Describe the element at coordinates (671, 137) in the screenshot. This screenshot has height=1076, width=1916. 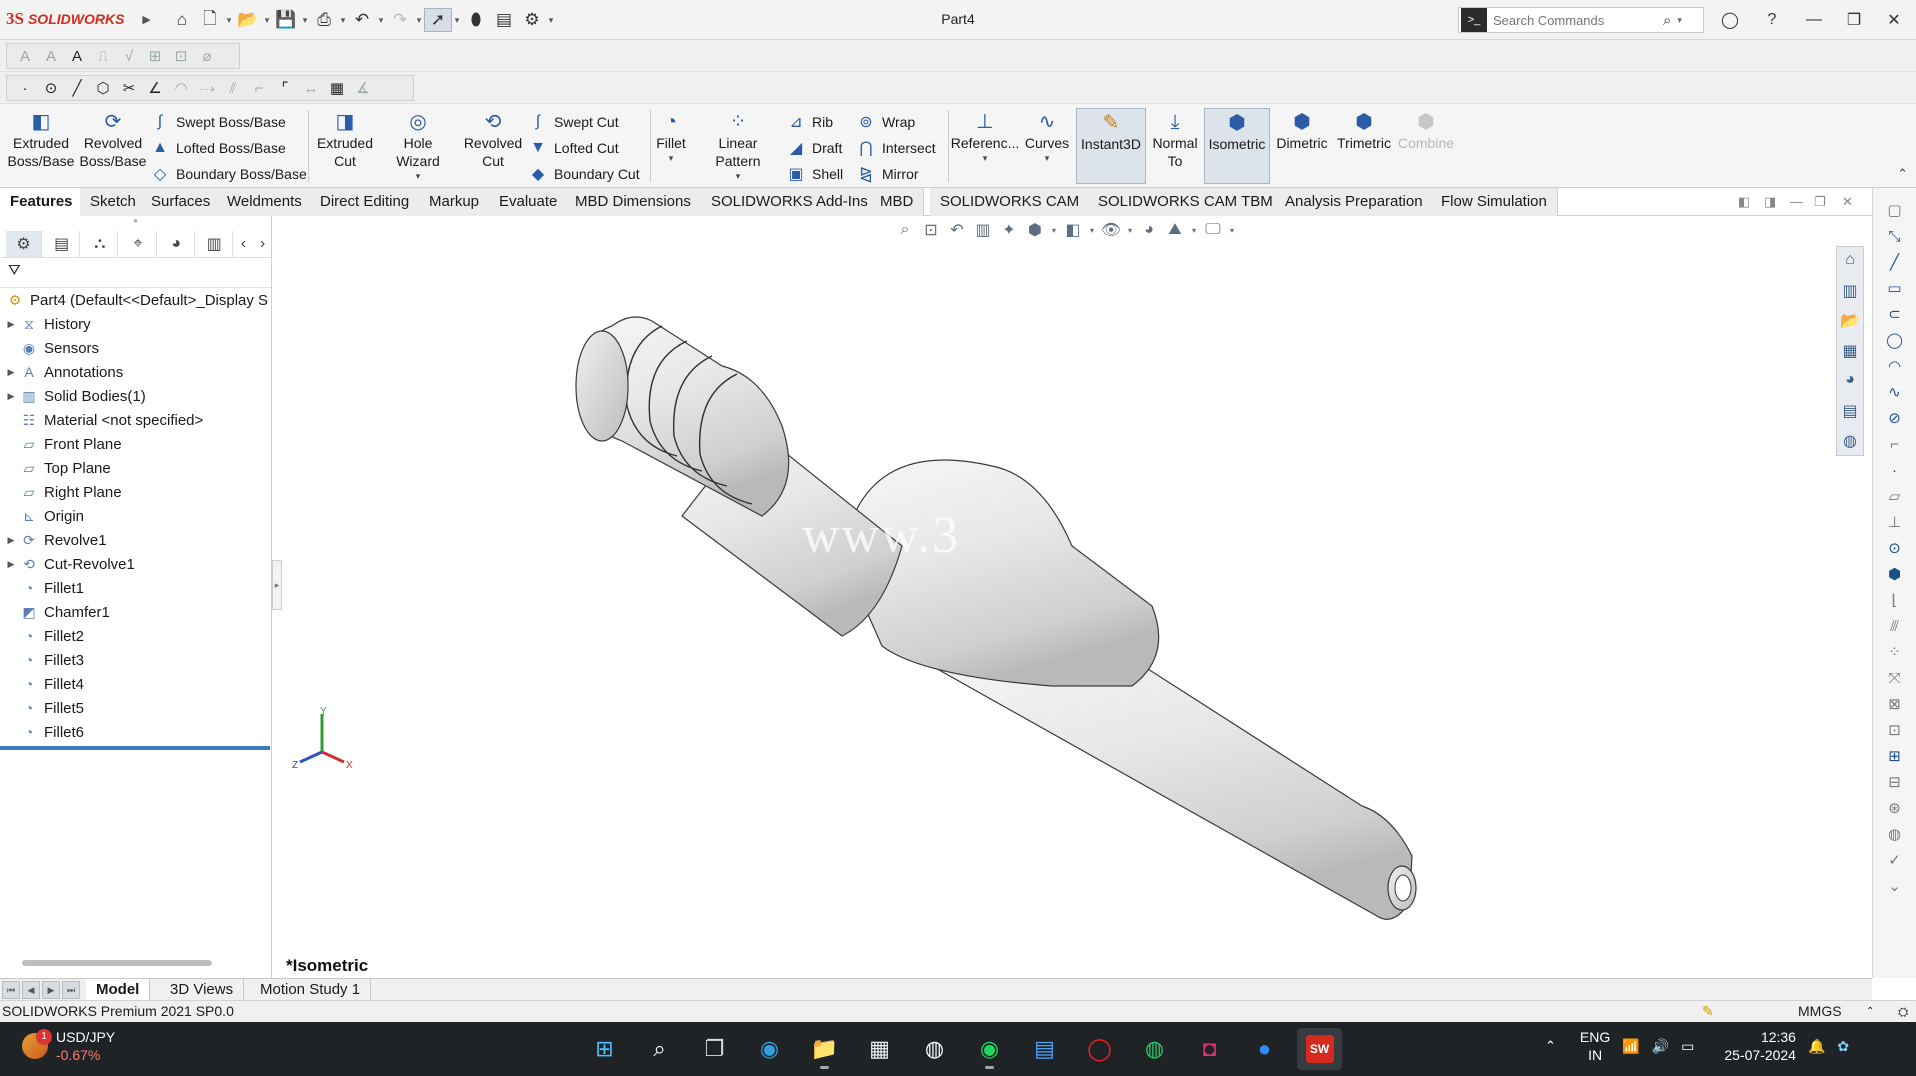
I see `fillet-button: ◔ Fillet ▾` at that location.